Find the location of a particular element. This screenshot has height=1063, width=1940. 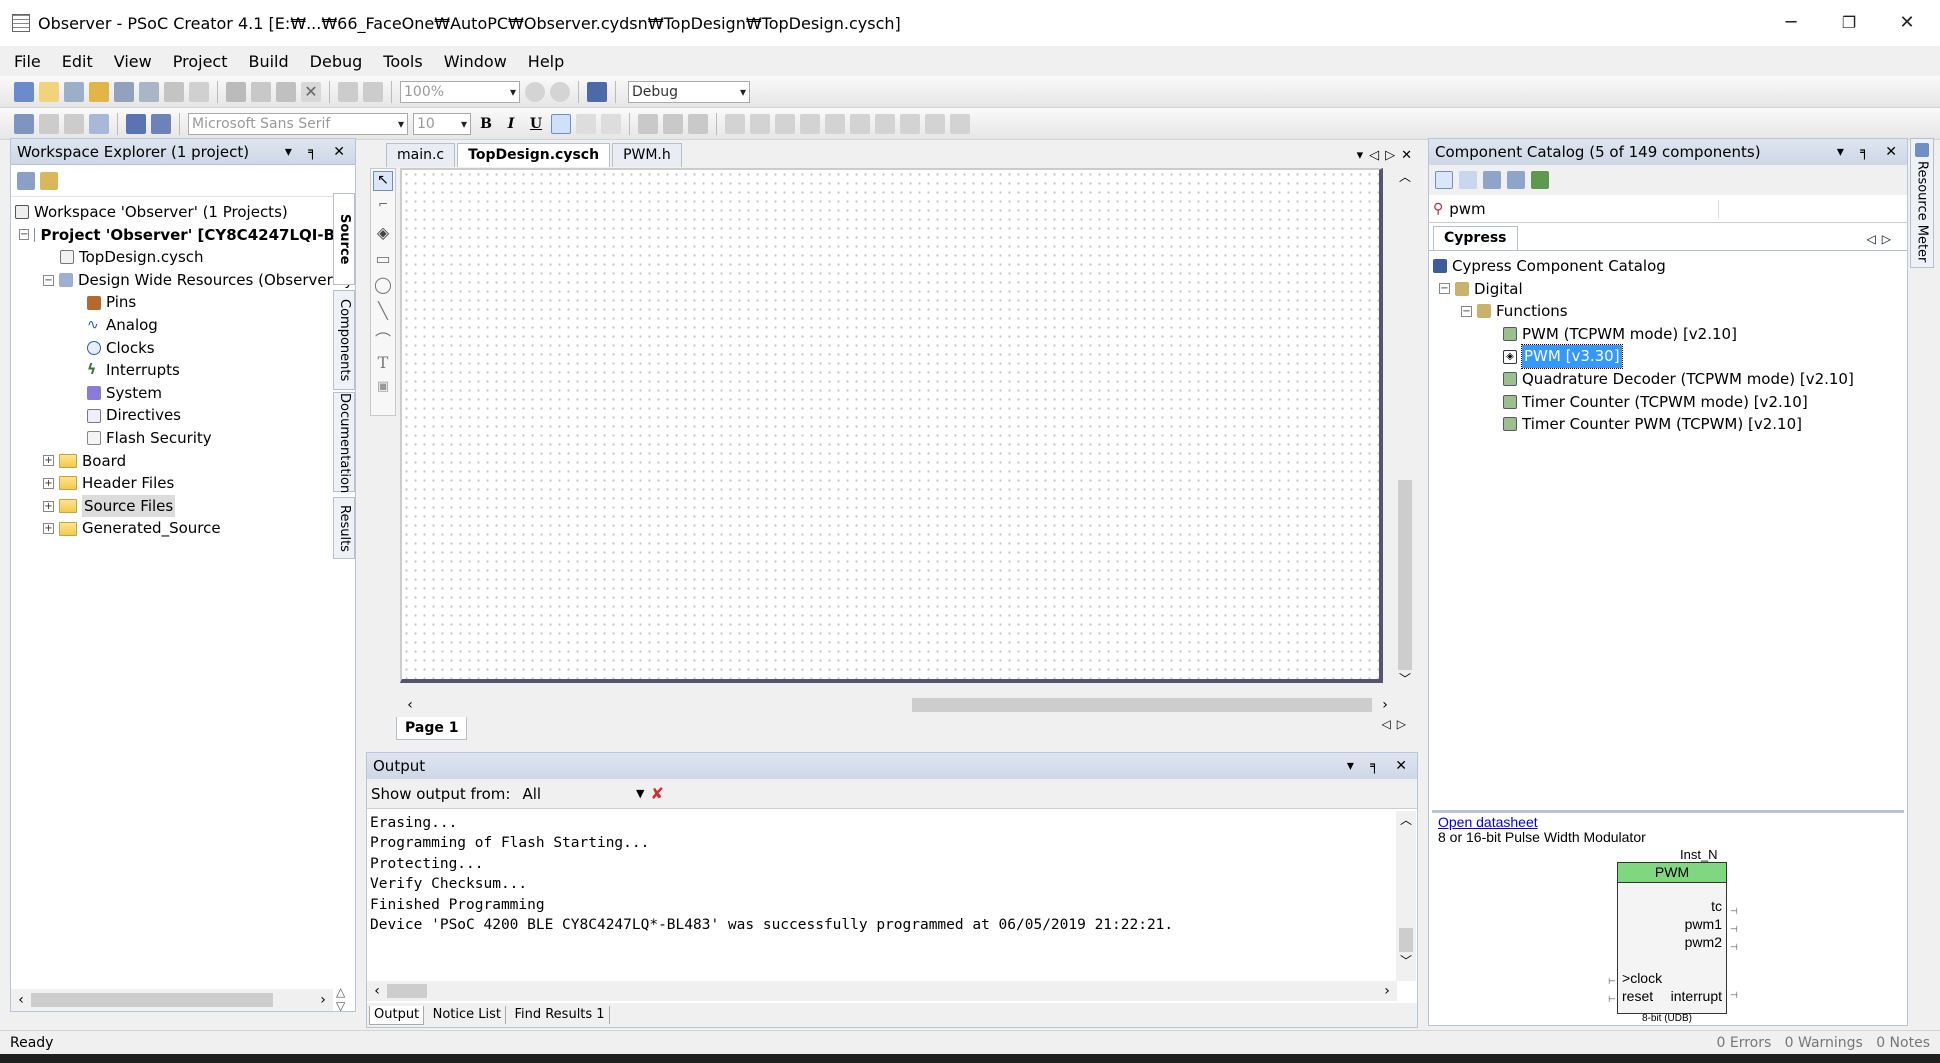

output-controls: ▾ ╕ ✕ is located at coordinates (1380, 766).